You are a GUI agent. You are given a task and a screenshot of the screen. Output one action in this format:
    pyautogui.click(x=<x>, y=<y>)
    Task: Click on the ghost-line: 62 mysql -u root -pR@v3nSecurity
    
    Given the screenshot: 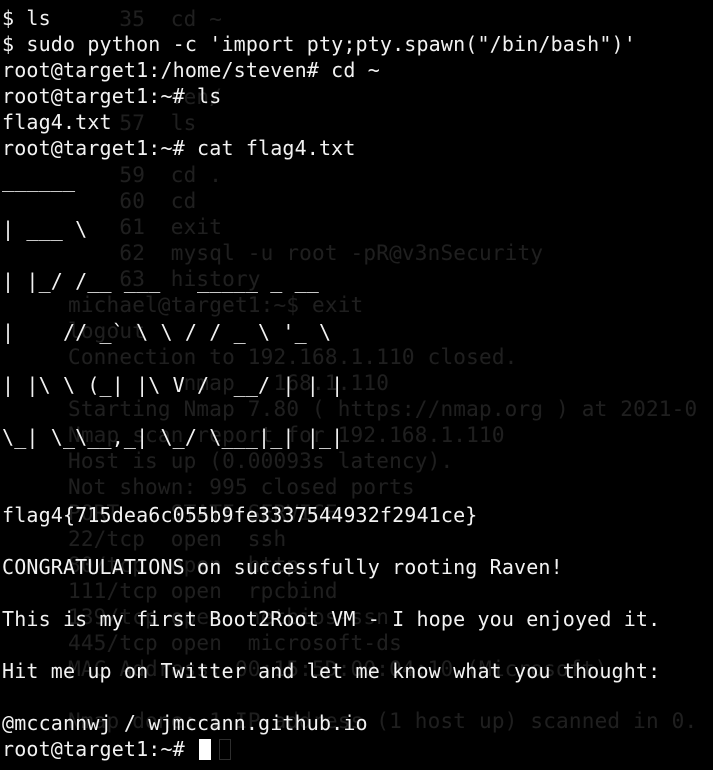 What is the action you would take?
    pyautogui.click(x=306, y=253)
    